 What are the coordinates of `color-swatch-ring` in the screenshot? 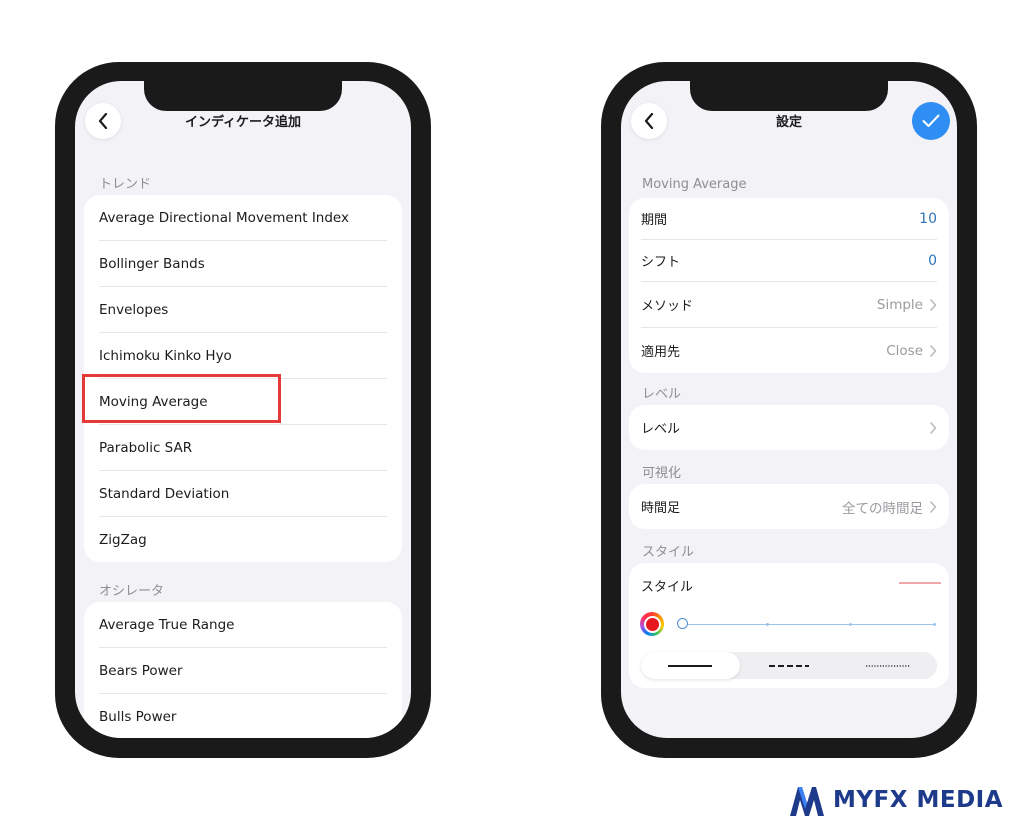 It's located at (652, 624).